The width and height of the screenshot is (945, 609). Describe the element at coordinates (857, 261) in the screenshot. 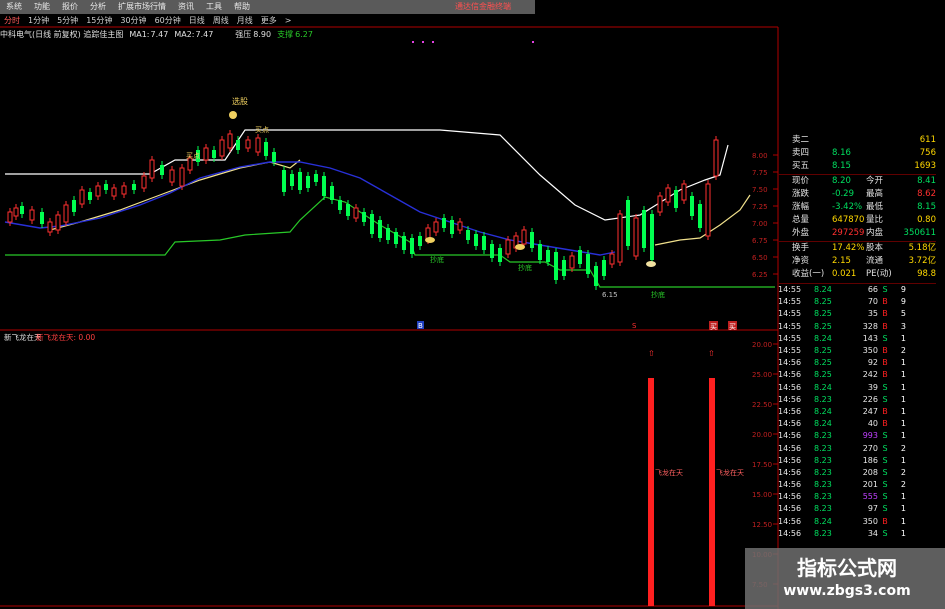

I see `quote-row: 净资 2.15 流通 3.72亿` at that location.